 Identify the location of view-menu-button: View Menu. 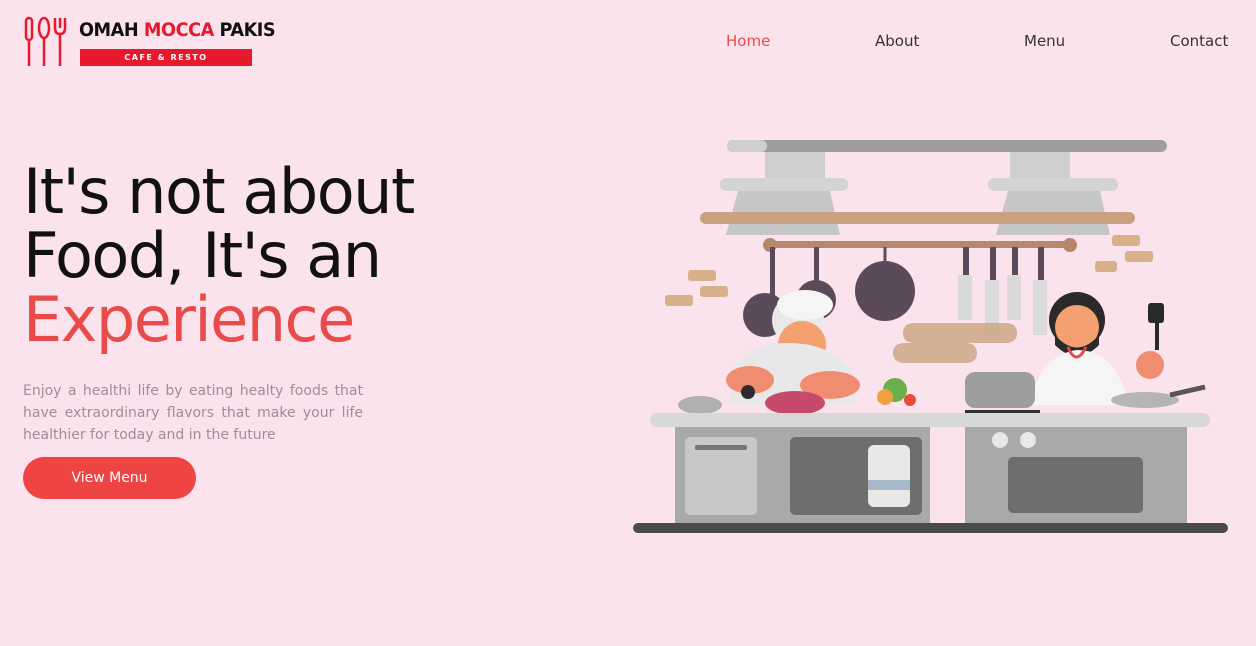
(109, 478).